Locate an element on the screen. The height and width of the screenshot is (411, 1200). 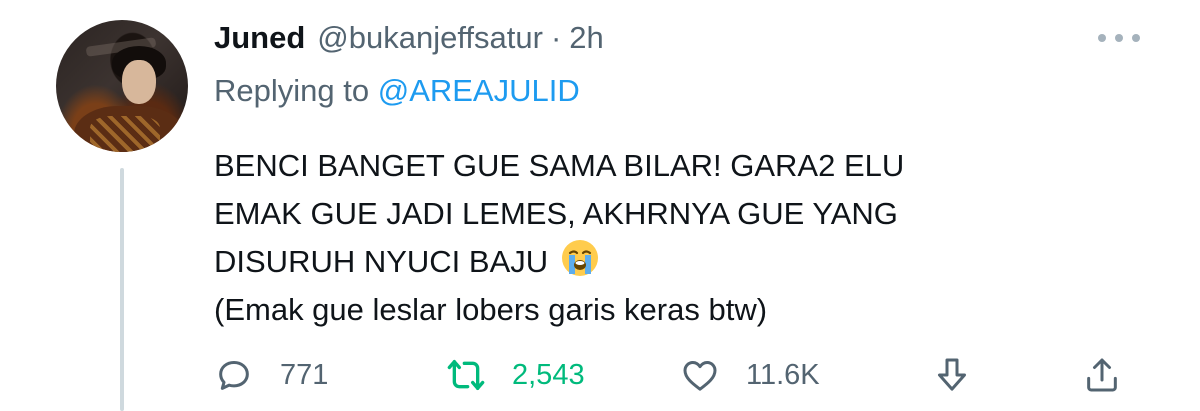
replying-to: Replying to @AREAJULID is located at coordinates (397, 91).